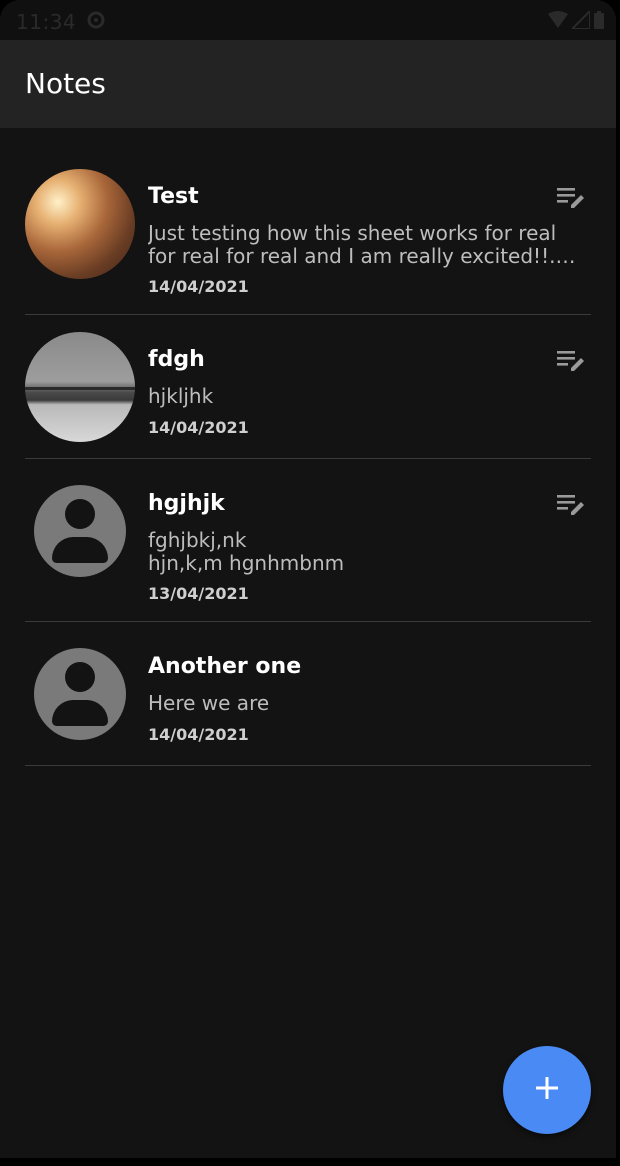 This screenshot has width=620, height=1166. I want to click on status-time: 11:34, so click(46, 22).